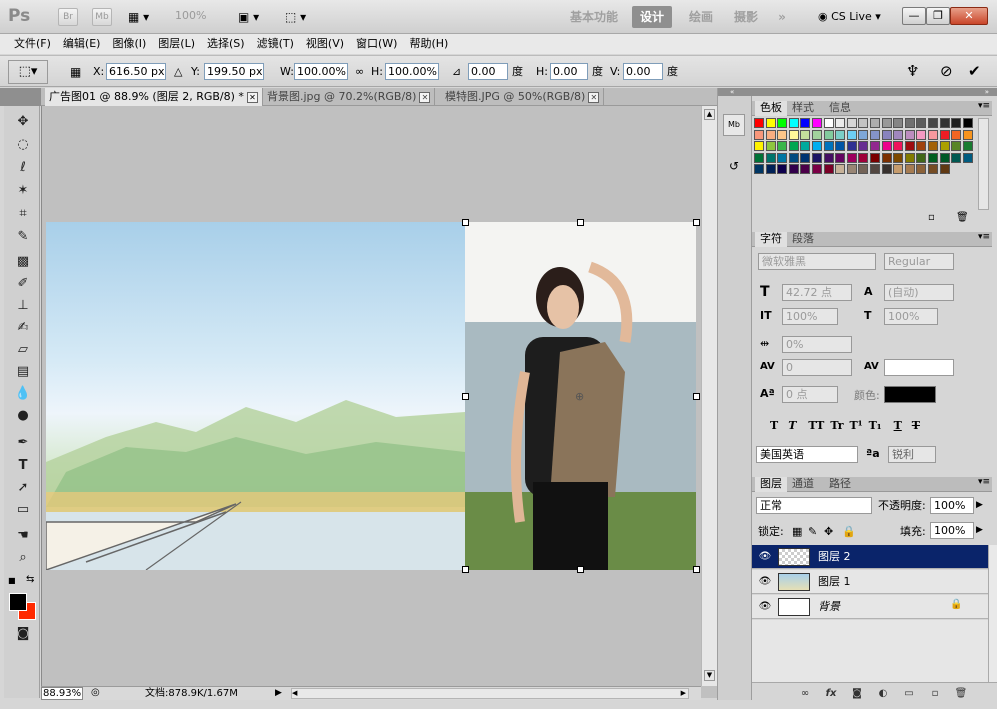 The height and width of the screenshot is (709, 997). Describe the element at coordinates (840, 484) in the screenshot. I see `tab-paths: 路径` at that location.